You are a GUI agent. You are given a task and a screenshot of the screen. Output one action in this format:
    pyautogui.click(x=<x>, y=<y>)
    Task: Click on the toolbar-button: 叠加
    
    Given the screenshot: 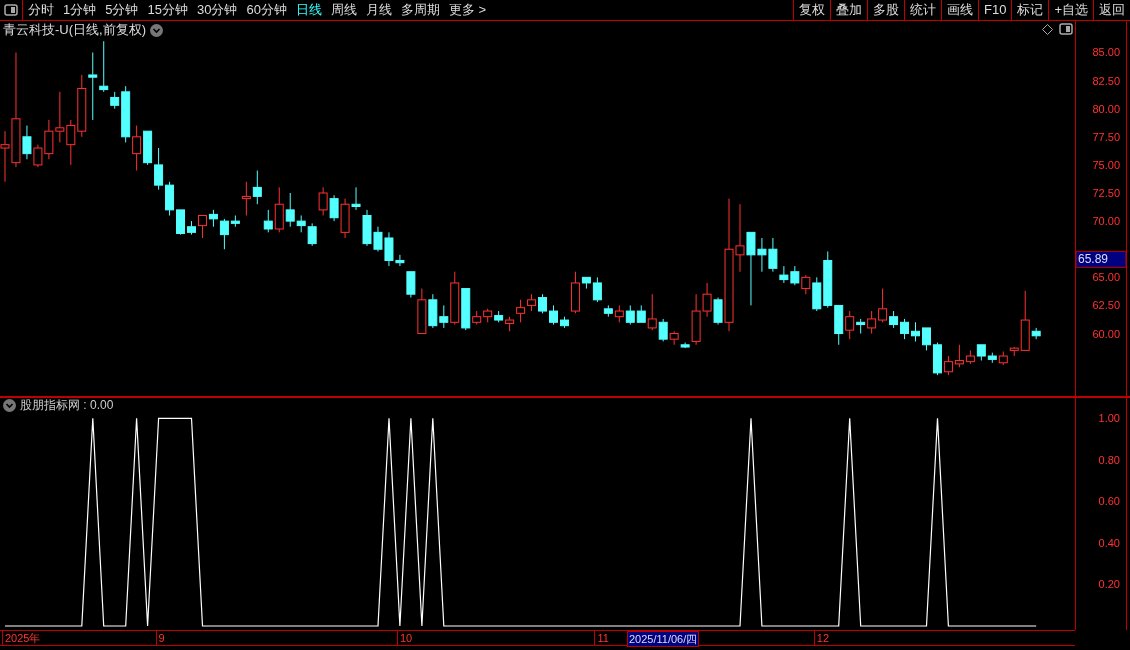 What is the action you would take?
    pyautogui.click(x=848, y=10)
    